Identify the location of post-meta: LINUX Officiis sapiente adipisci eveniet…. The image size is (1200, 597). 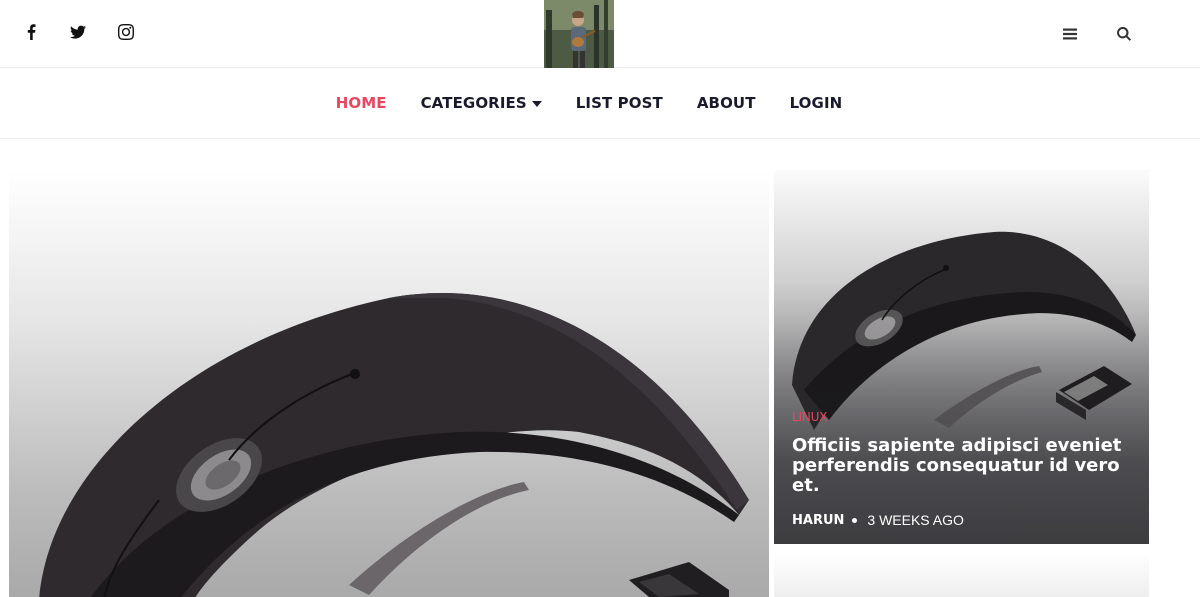
(961, 468).